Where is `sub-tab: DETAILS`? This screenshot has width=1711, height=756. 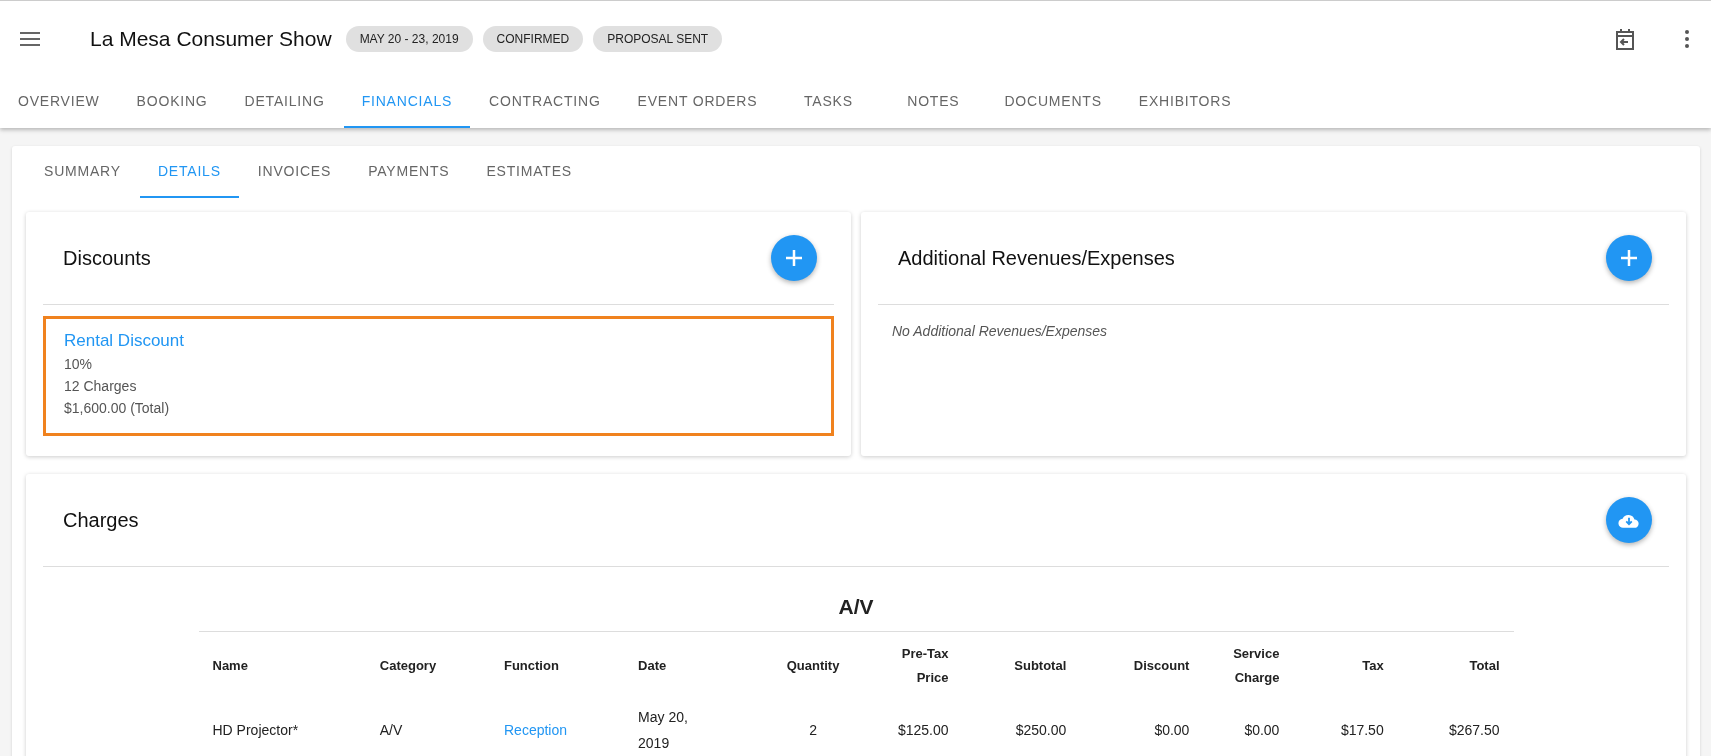
sub-tab: DETAILS is located at coordinates (189, 172).